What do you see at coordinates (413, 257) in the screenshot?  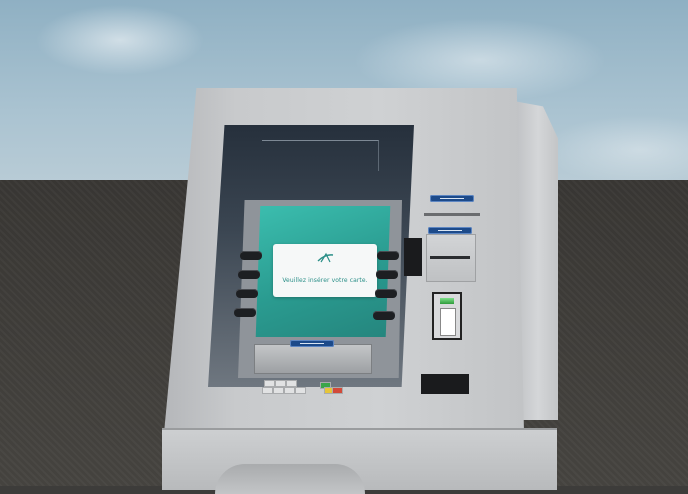 I see `nfc-reader` at bounding box center [413, 257].